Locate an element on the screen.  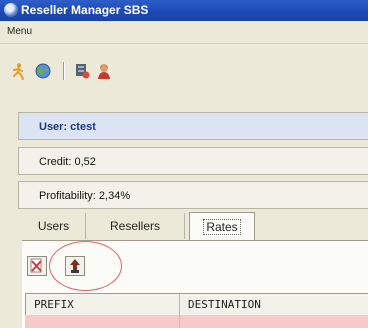
profitability-label: Profitability: 2,34% is located at coordinates (85, 196).